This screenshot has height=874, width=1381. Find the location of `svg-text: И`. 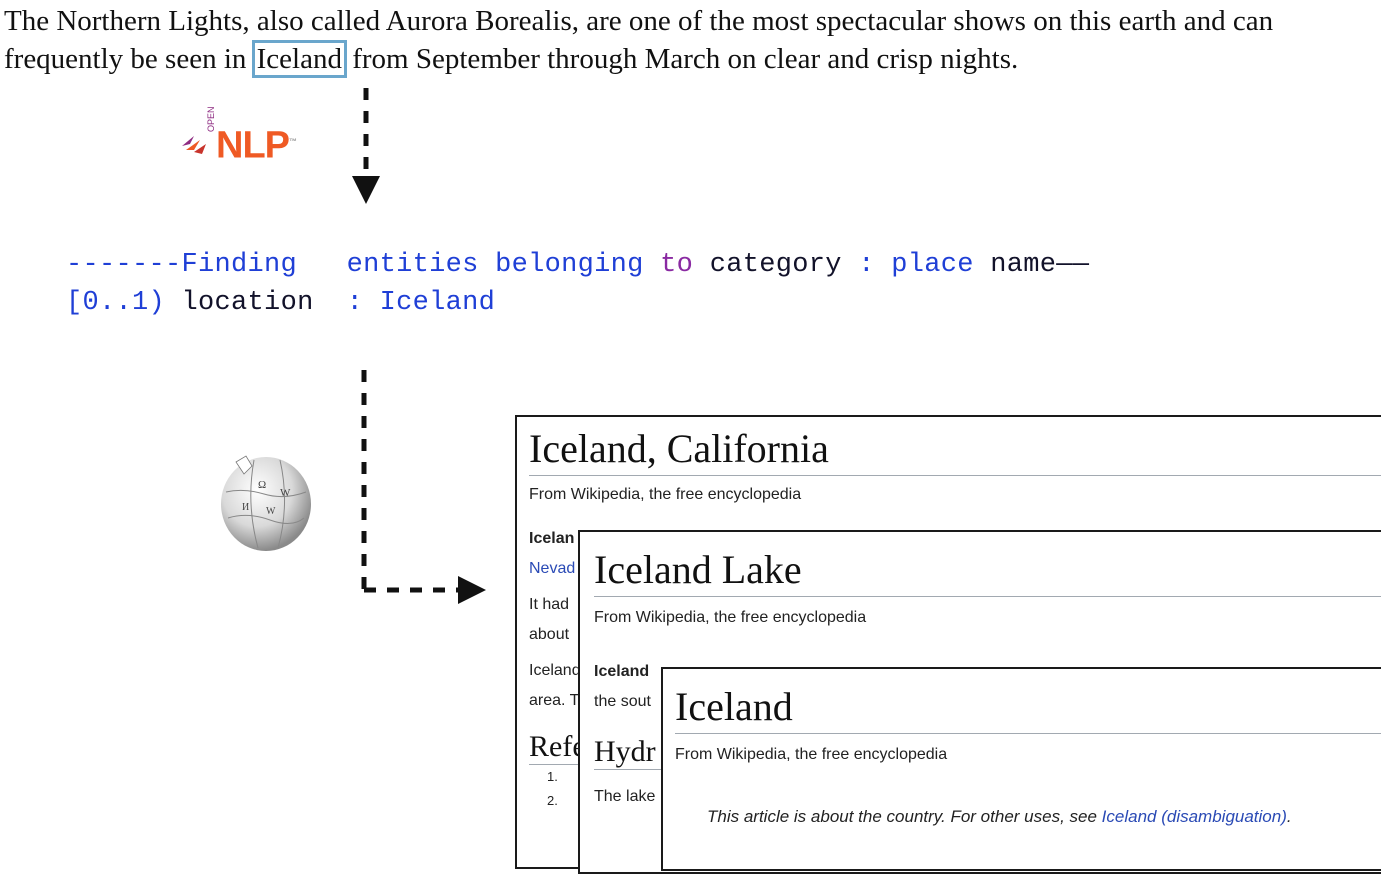

svg-text: И is located at coordinates (245, 507).